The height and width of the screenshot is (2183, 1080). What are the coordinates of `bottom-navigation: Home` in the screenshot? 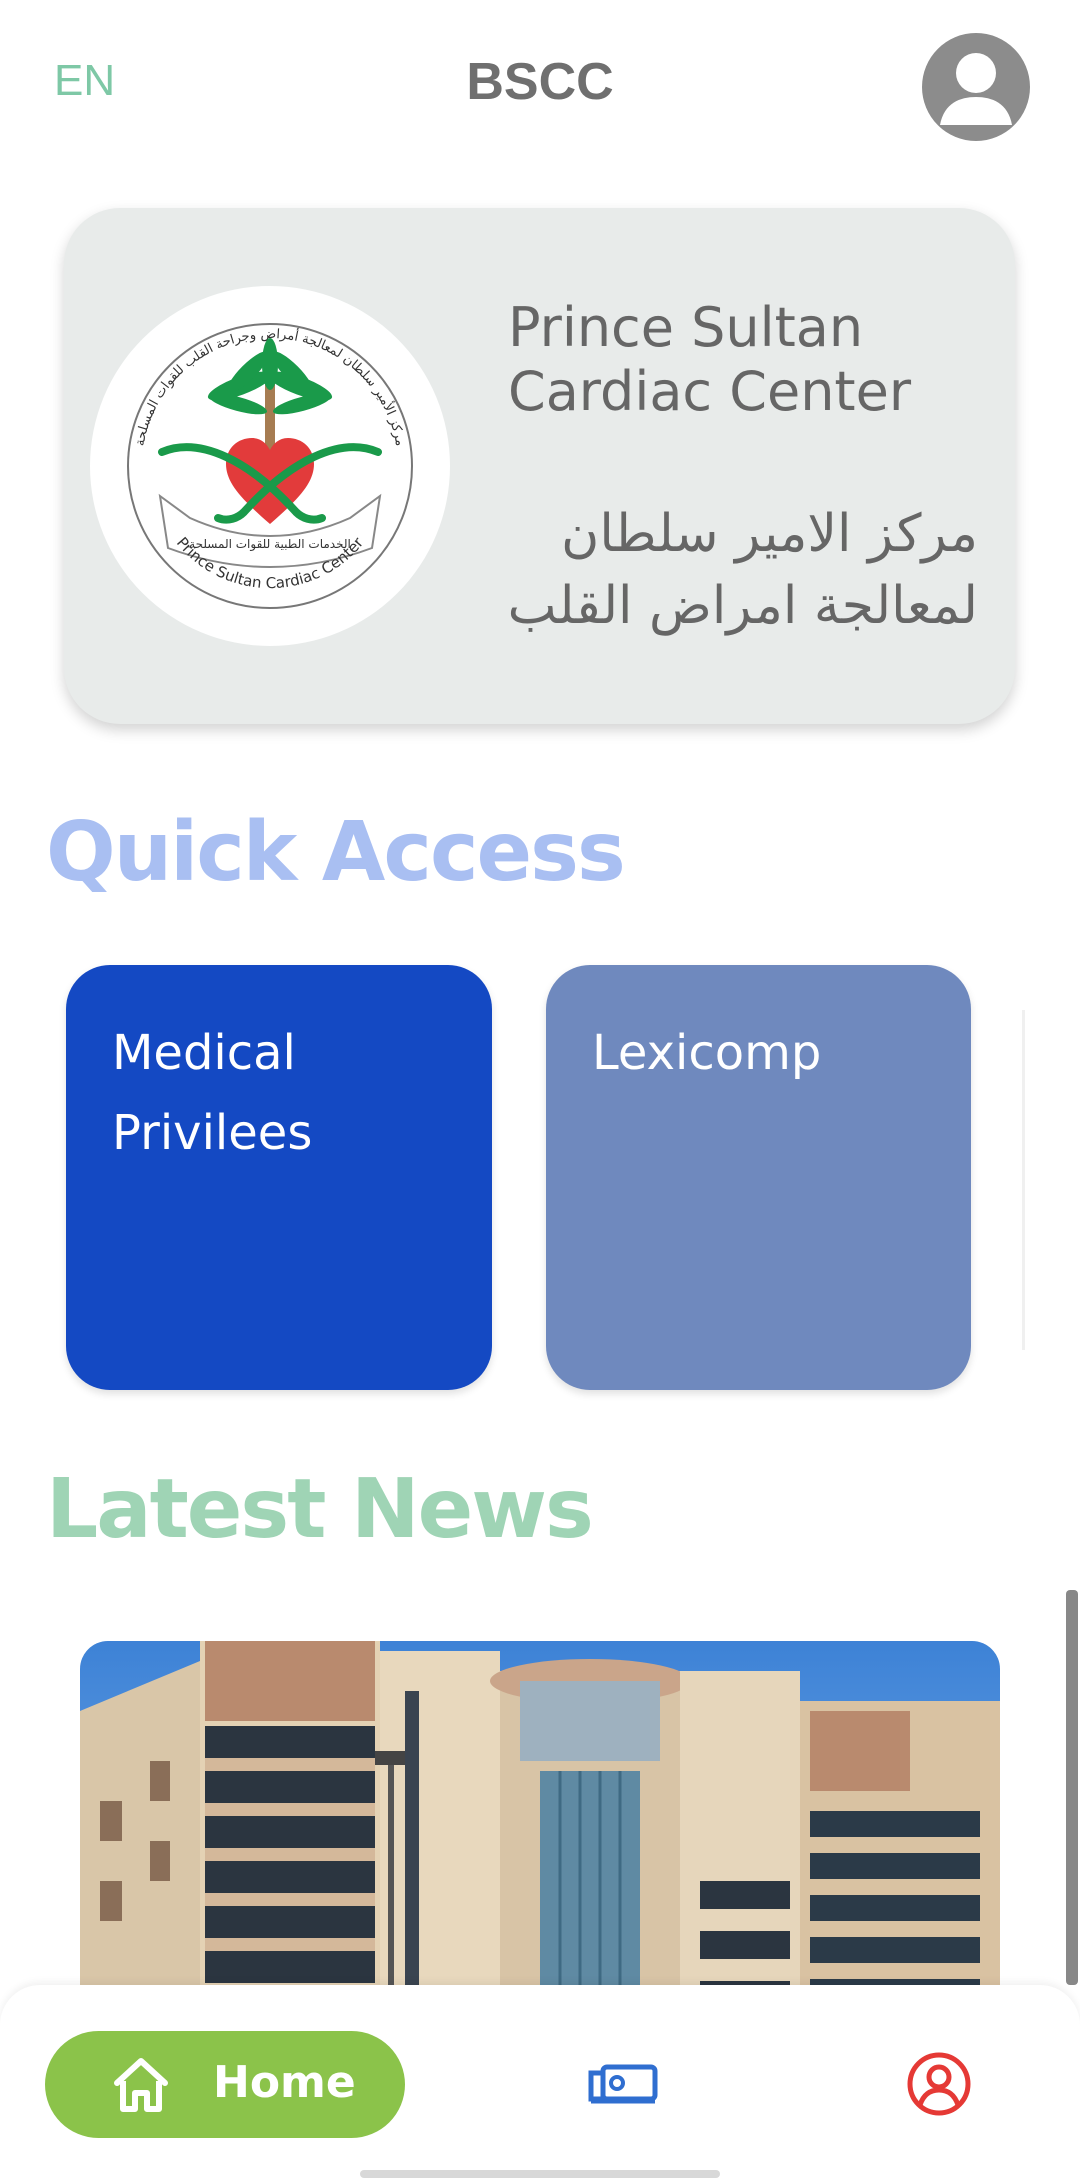 It's located at (540, 2084).